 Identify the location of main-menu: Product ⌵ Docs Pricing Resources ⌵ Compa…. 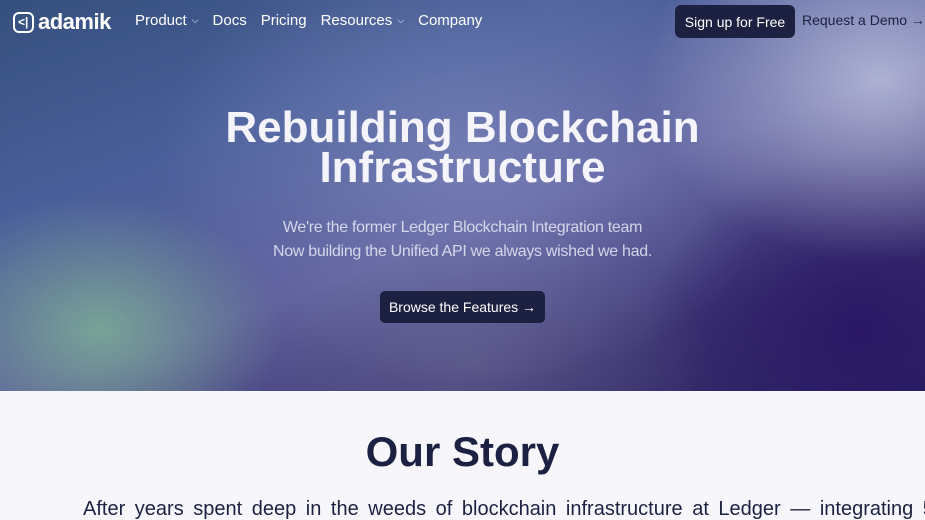
(308, 20).